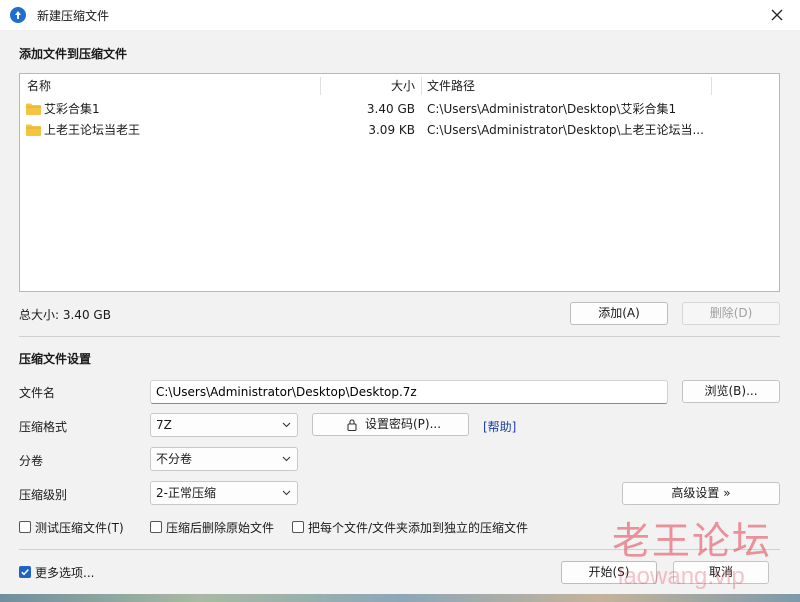  Describe the element at coordinates (43, 495) in the screenshot. I see `level-label: 压缩级别` at that location.